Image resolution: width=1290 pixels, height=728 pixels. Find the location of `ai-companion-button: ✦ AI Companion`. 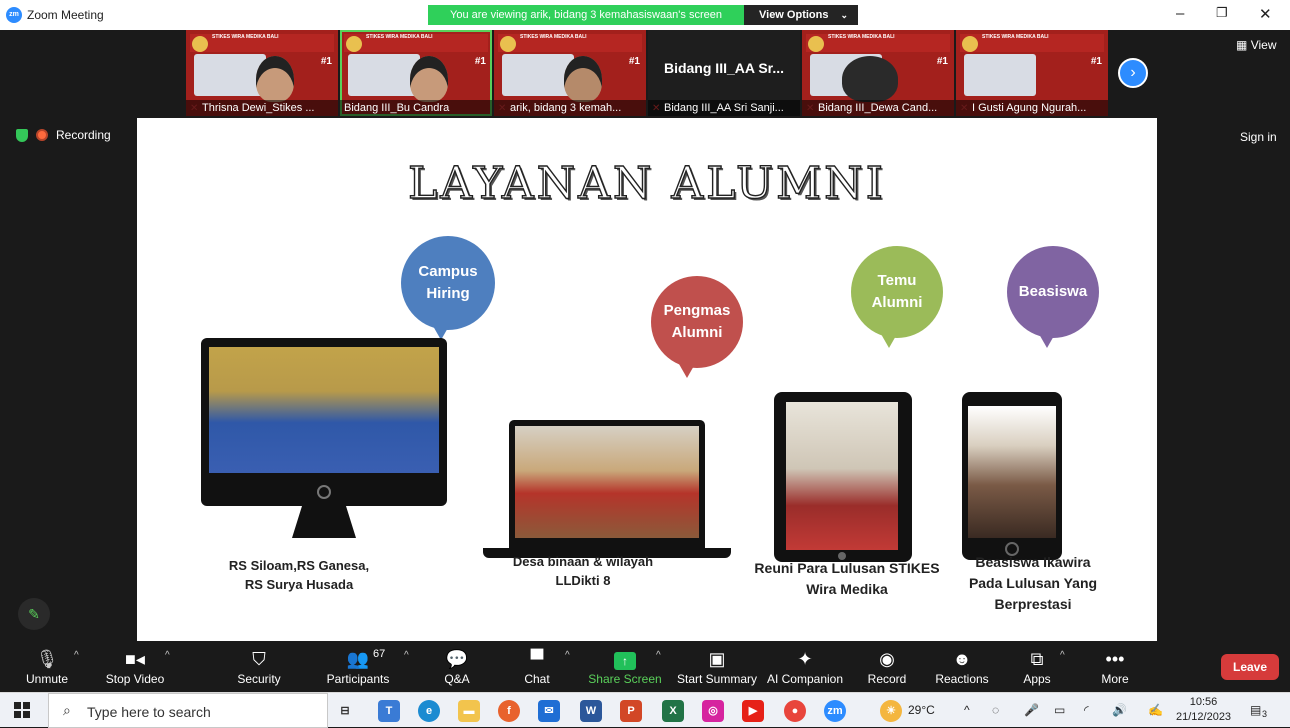

ai-companion-button: ✦ AI Companion is located at coordinates (805, 666).